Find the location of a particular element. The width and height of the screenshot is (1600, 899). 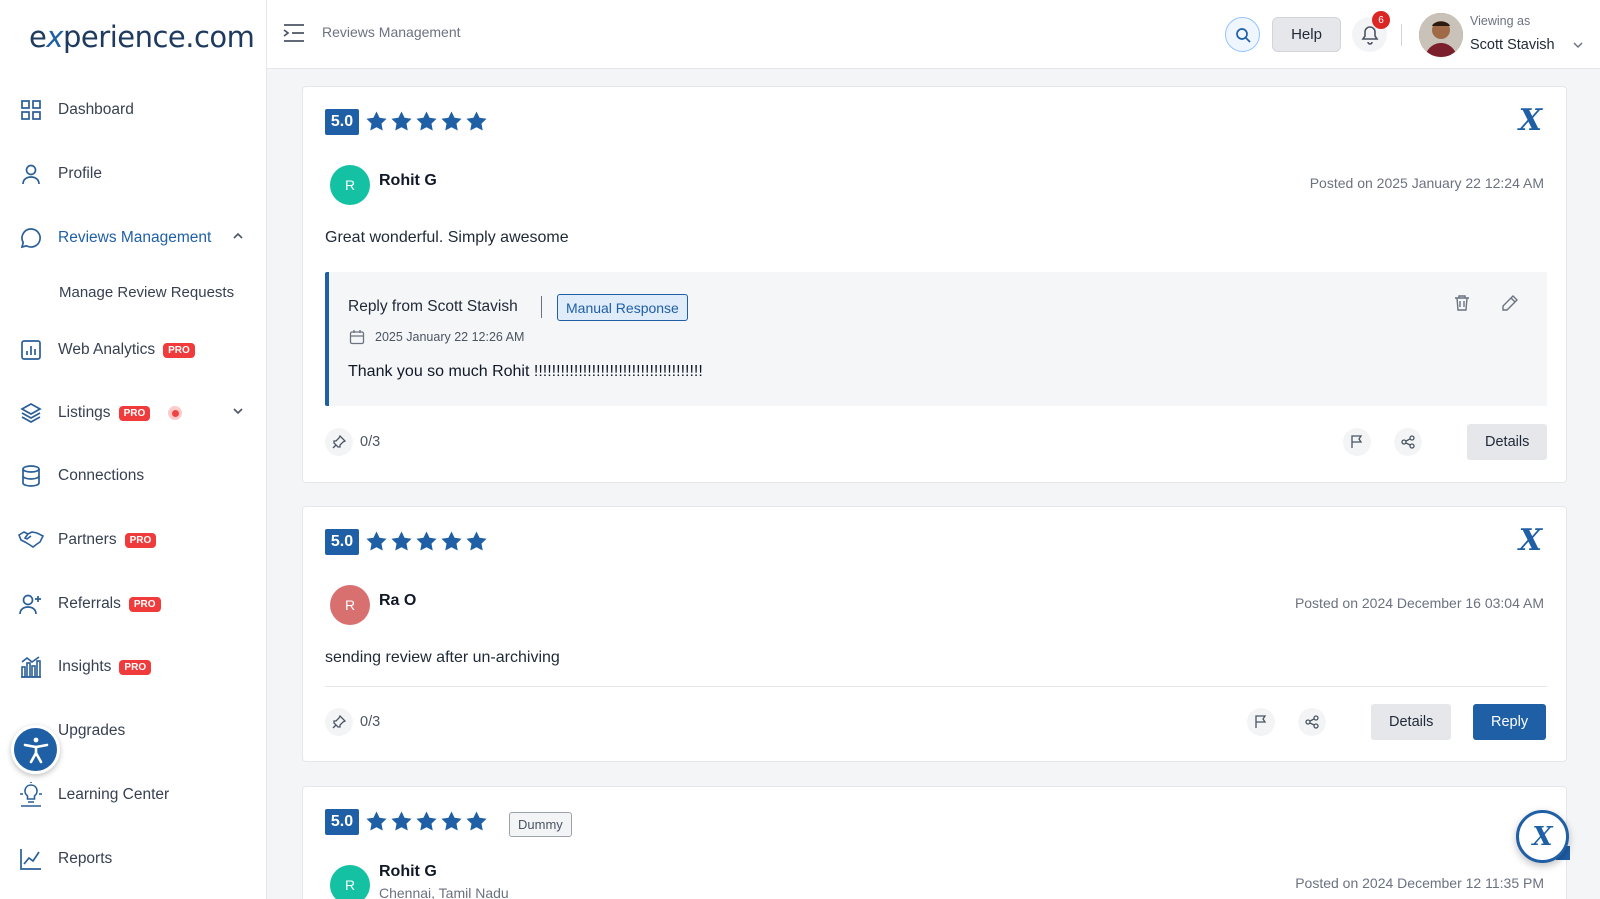

accessibility-icon is located at coordinates (35, 750).